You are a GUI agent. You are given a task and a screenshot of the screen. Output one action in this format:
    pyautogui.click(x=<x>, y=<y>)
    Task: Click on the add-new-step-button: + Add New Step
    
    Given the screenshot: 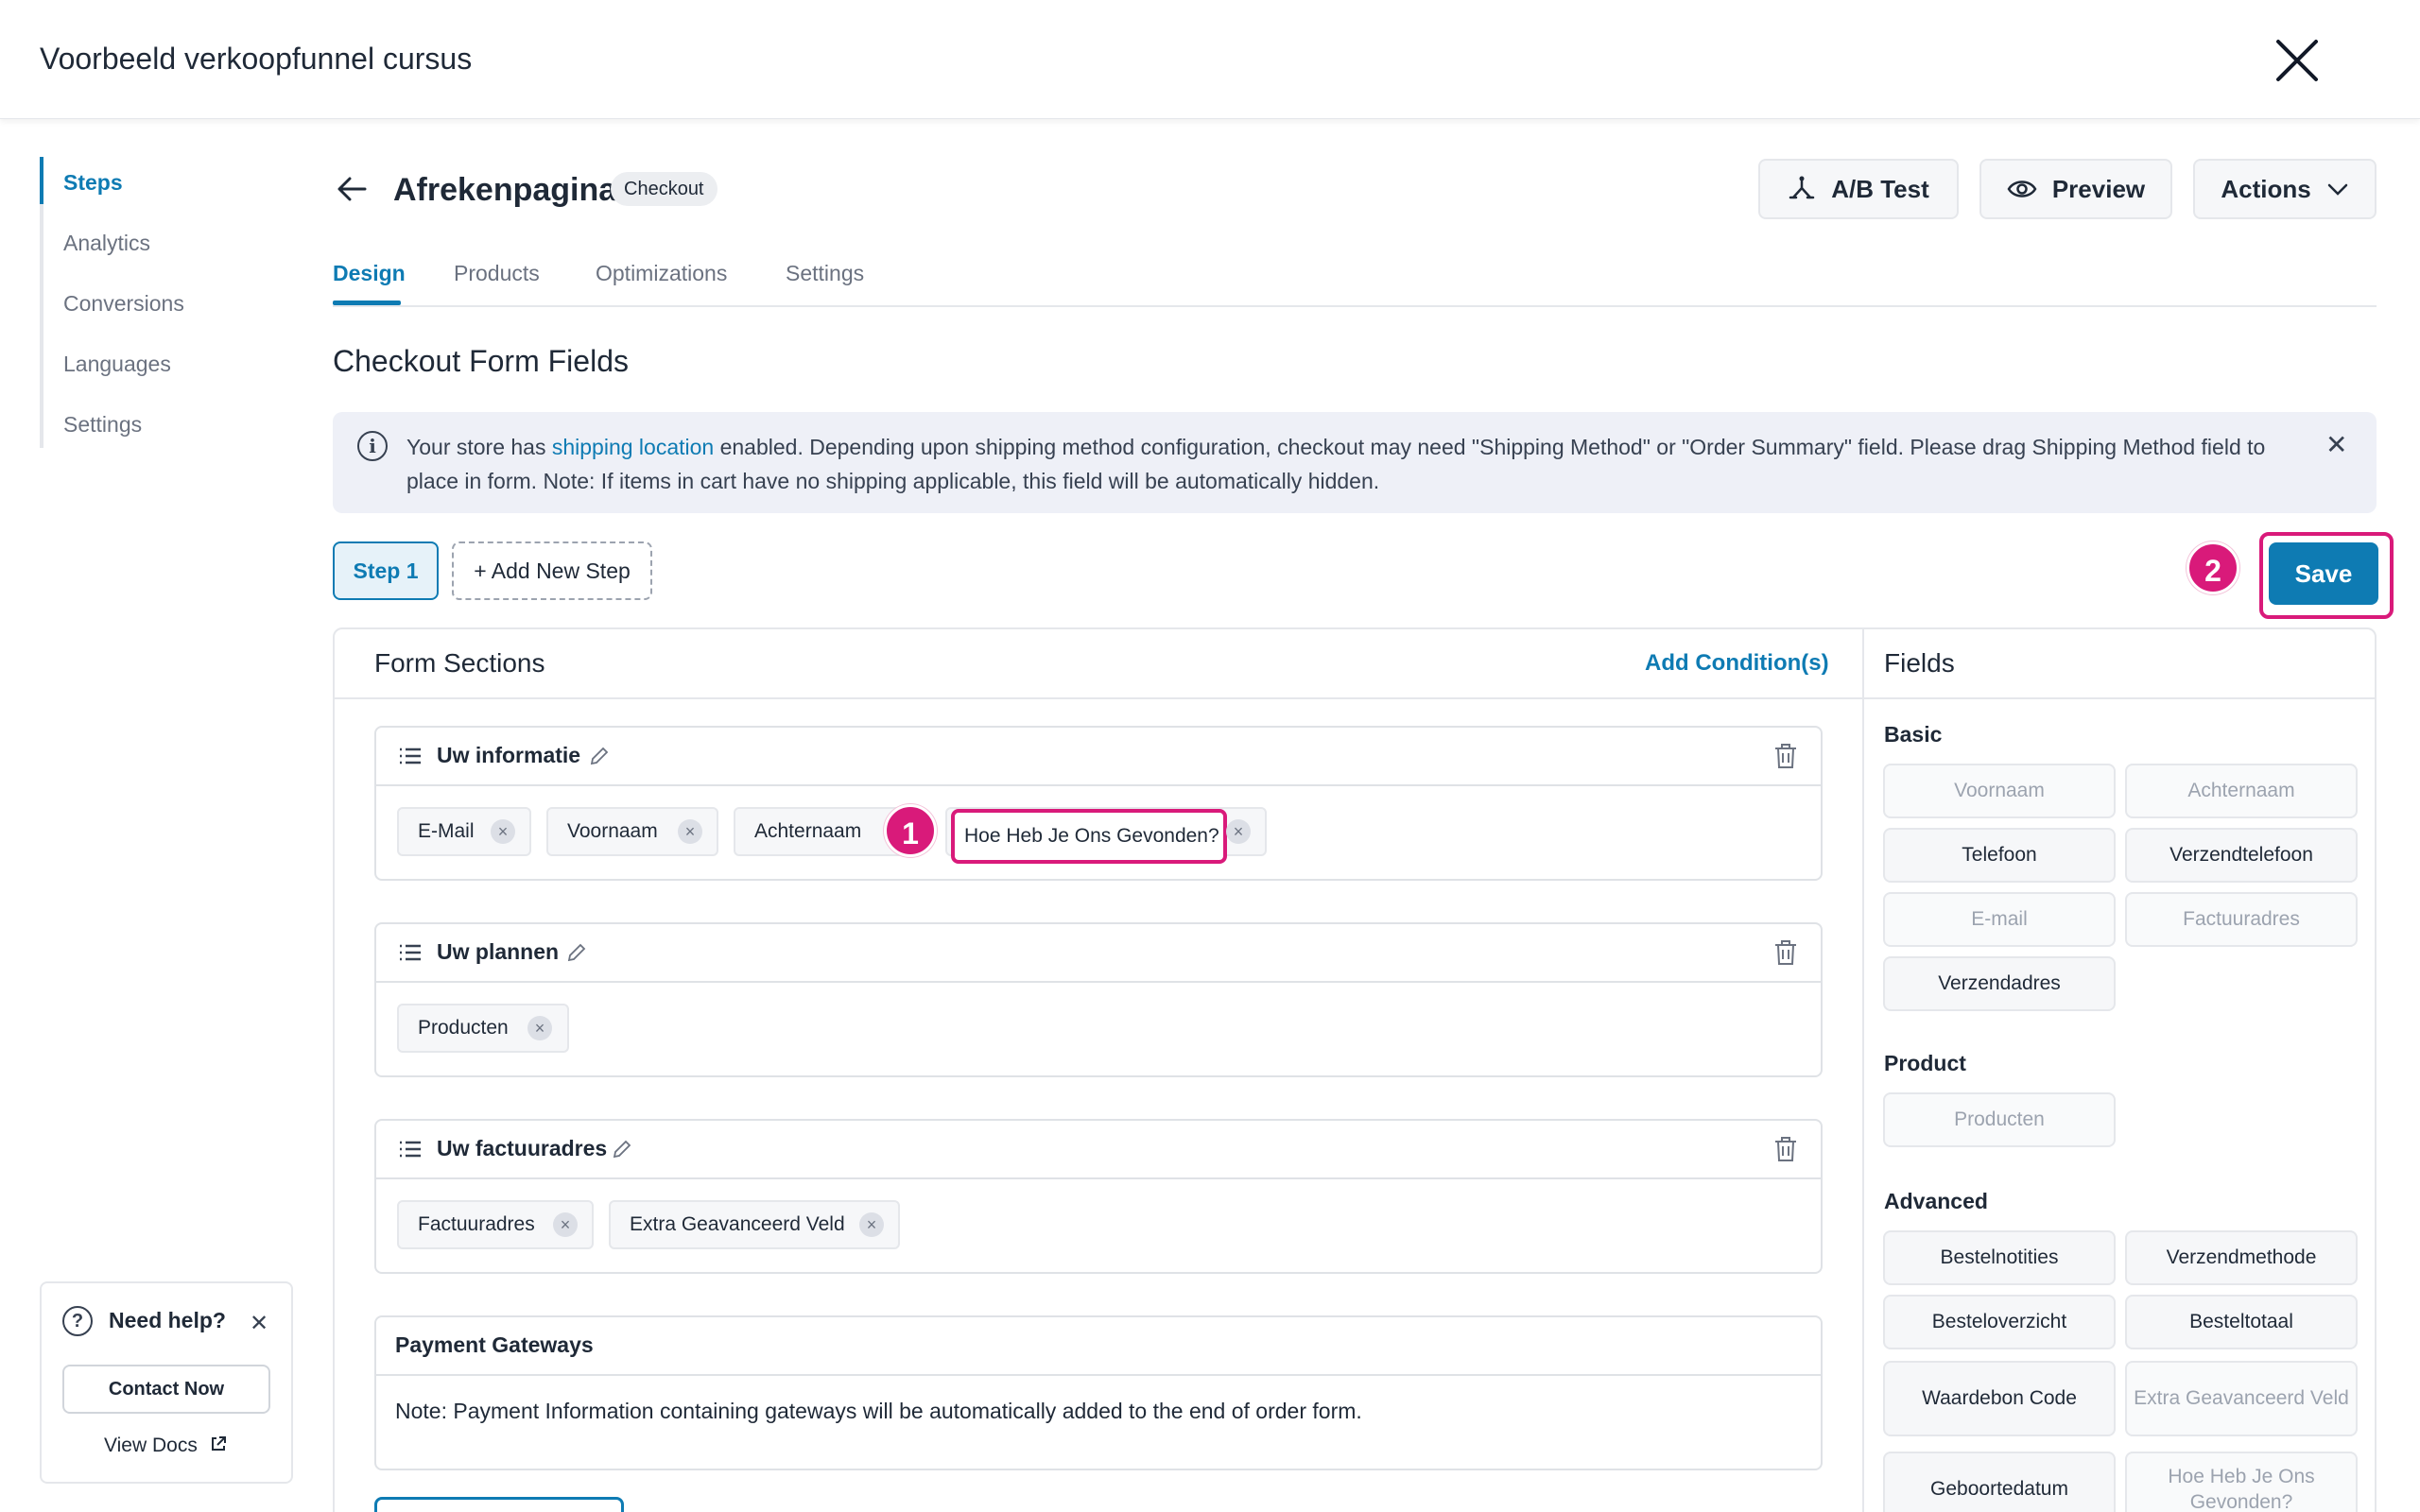 What is the action you would take?
    pyautogui.click(x=552, y=570)
    